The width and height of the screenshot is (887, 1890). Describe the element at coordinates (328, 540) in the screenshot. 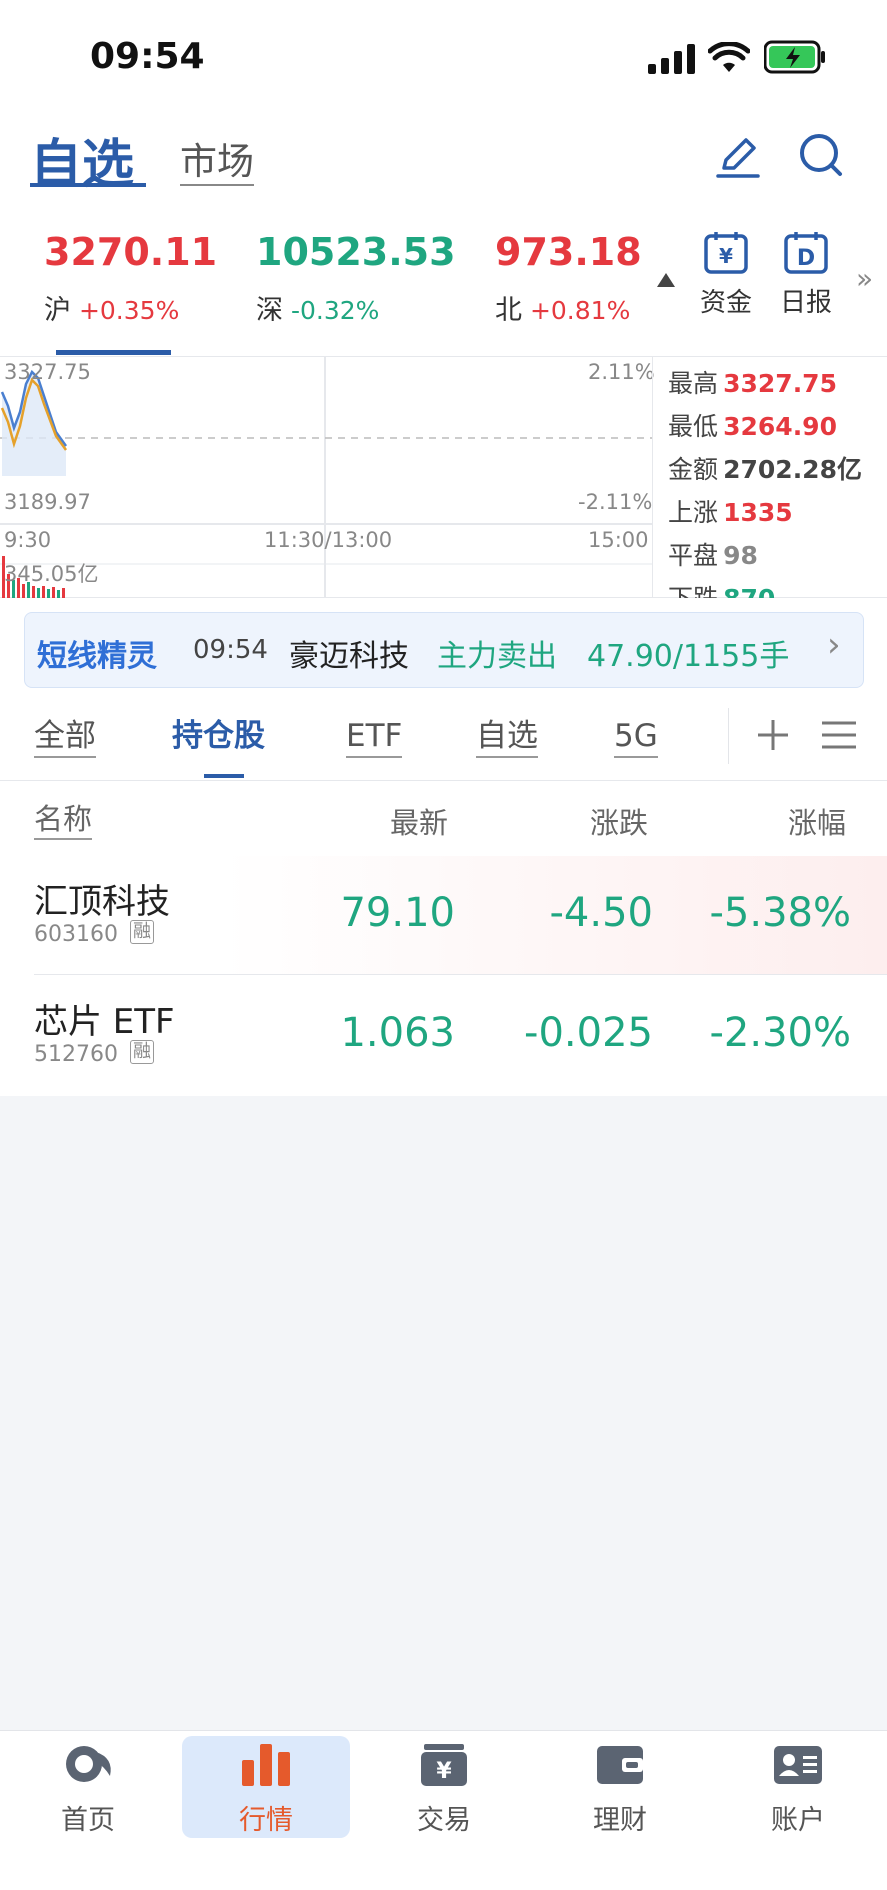

I see `chart-time-mid: 11:30/13:00` at that location.